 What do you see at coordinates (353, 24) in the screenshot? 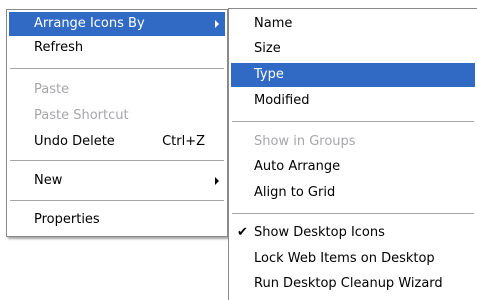
I see `submenu-item-name: Name` at bounding box center [353, 24].